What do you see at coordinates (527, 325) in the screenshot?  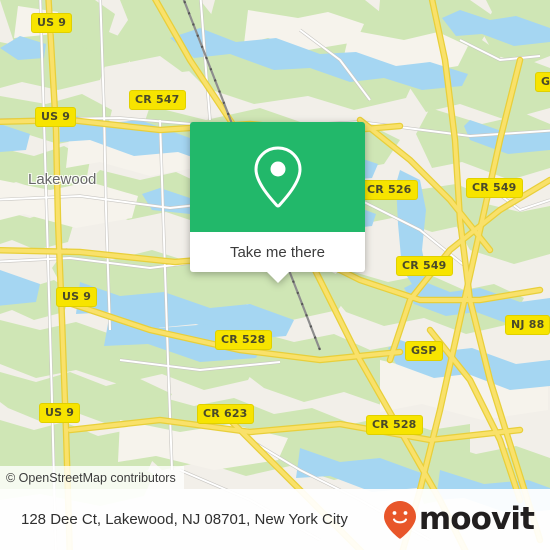 I see `road-shield-nj88: NJ 88` at bounding box center [527, 325].